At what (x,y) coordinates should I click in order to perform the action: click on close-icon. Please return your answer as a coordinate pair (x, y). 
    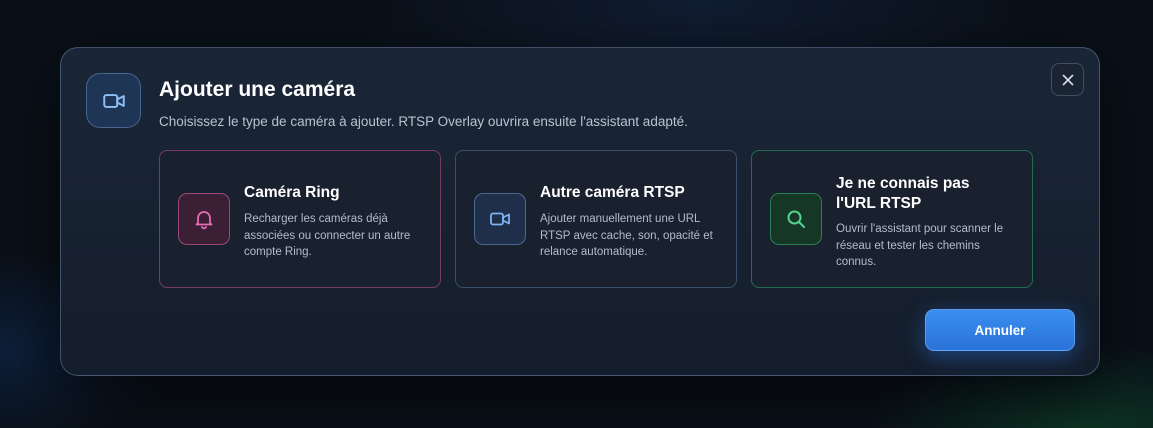
    Looking at the image, I should click on (1067, 79).